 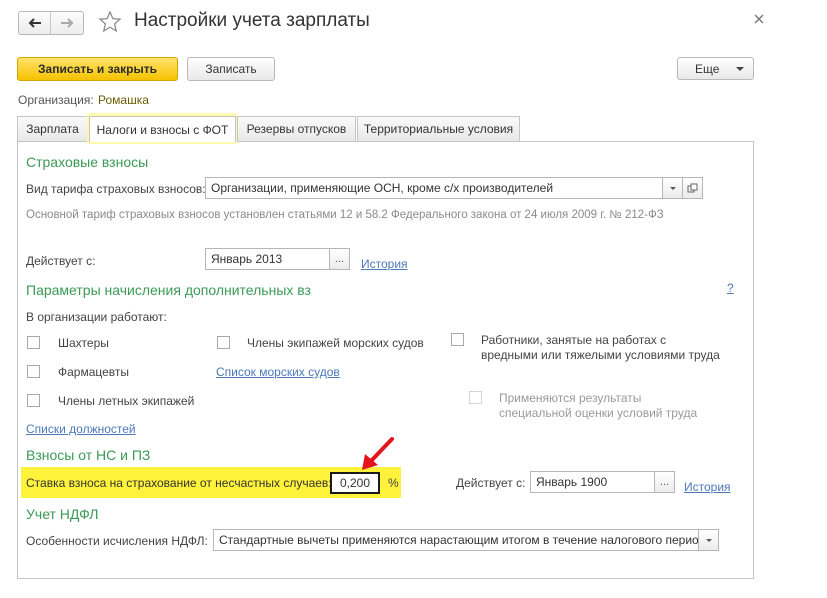 I want to click on tariff-open-button, so click(x=692, y=188).